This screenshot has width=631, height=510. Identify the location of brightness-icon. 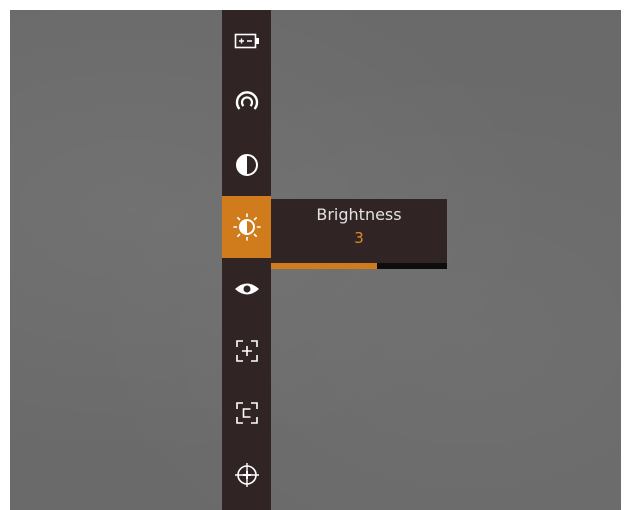
(246, 227).